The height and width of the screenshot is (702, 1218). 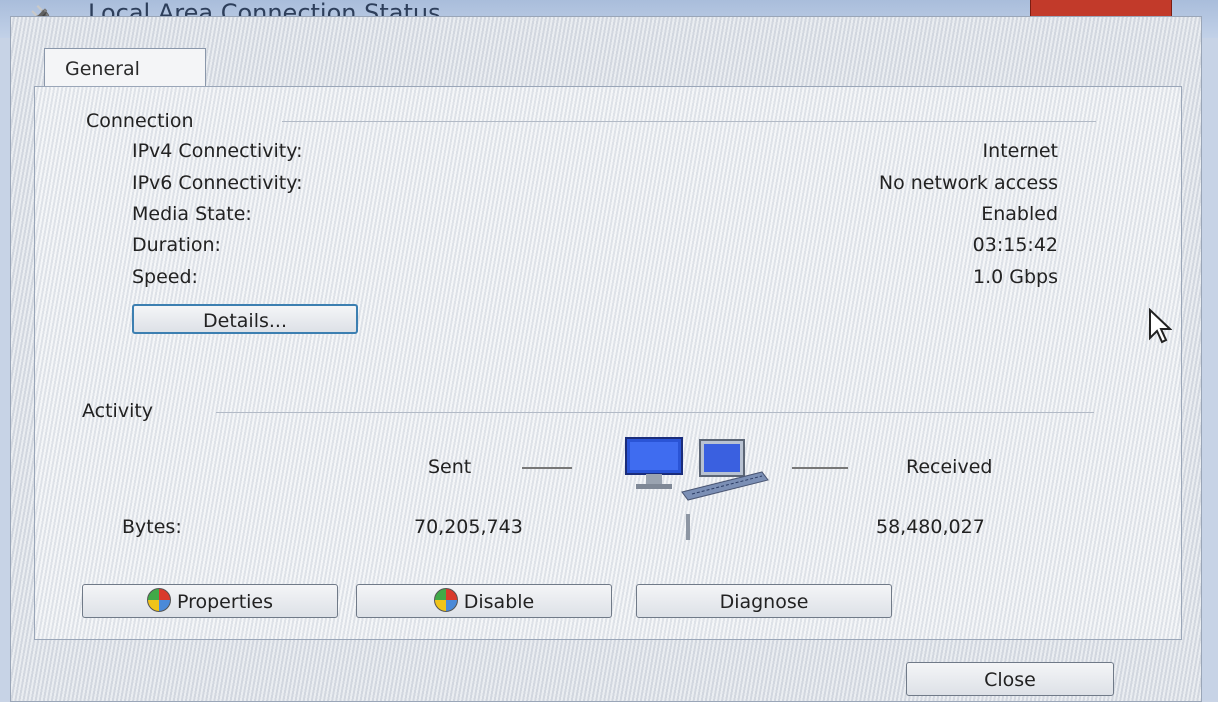 I want to click on disable-button: Disable, so click(x=484, y=601).